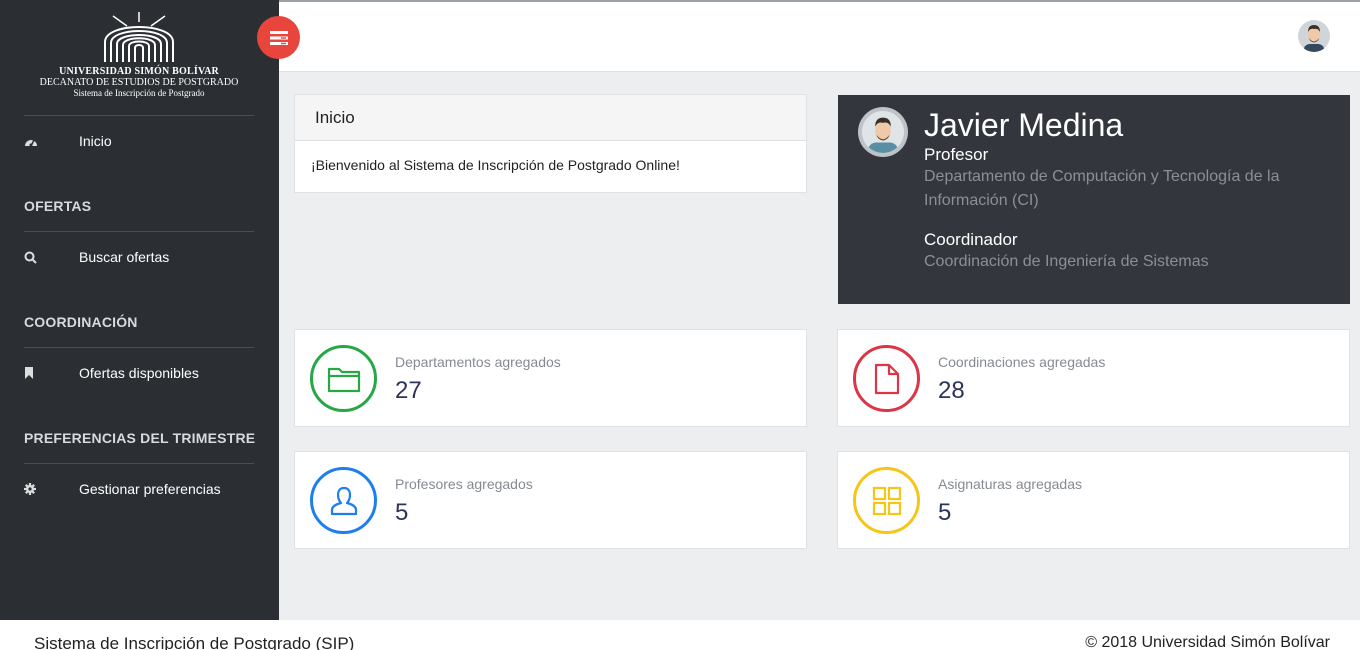 The width and height of the screenshot is (1360, 650). Describe the element at coordinates (58, 206) in the screenshot. I see `section-title-ofertas: OFERTAS` at that location.